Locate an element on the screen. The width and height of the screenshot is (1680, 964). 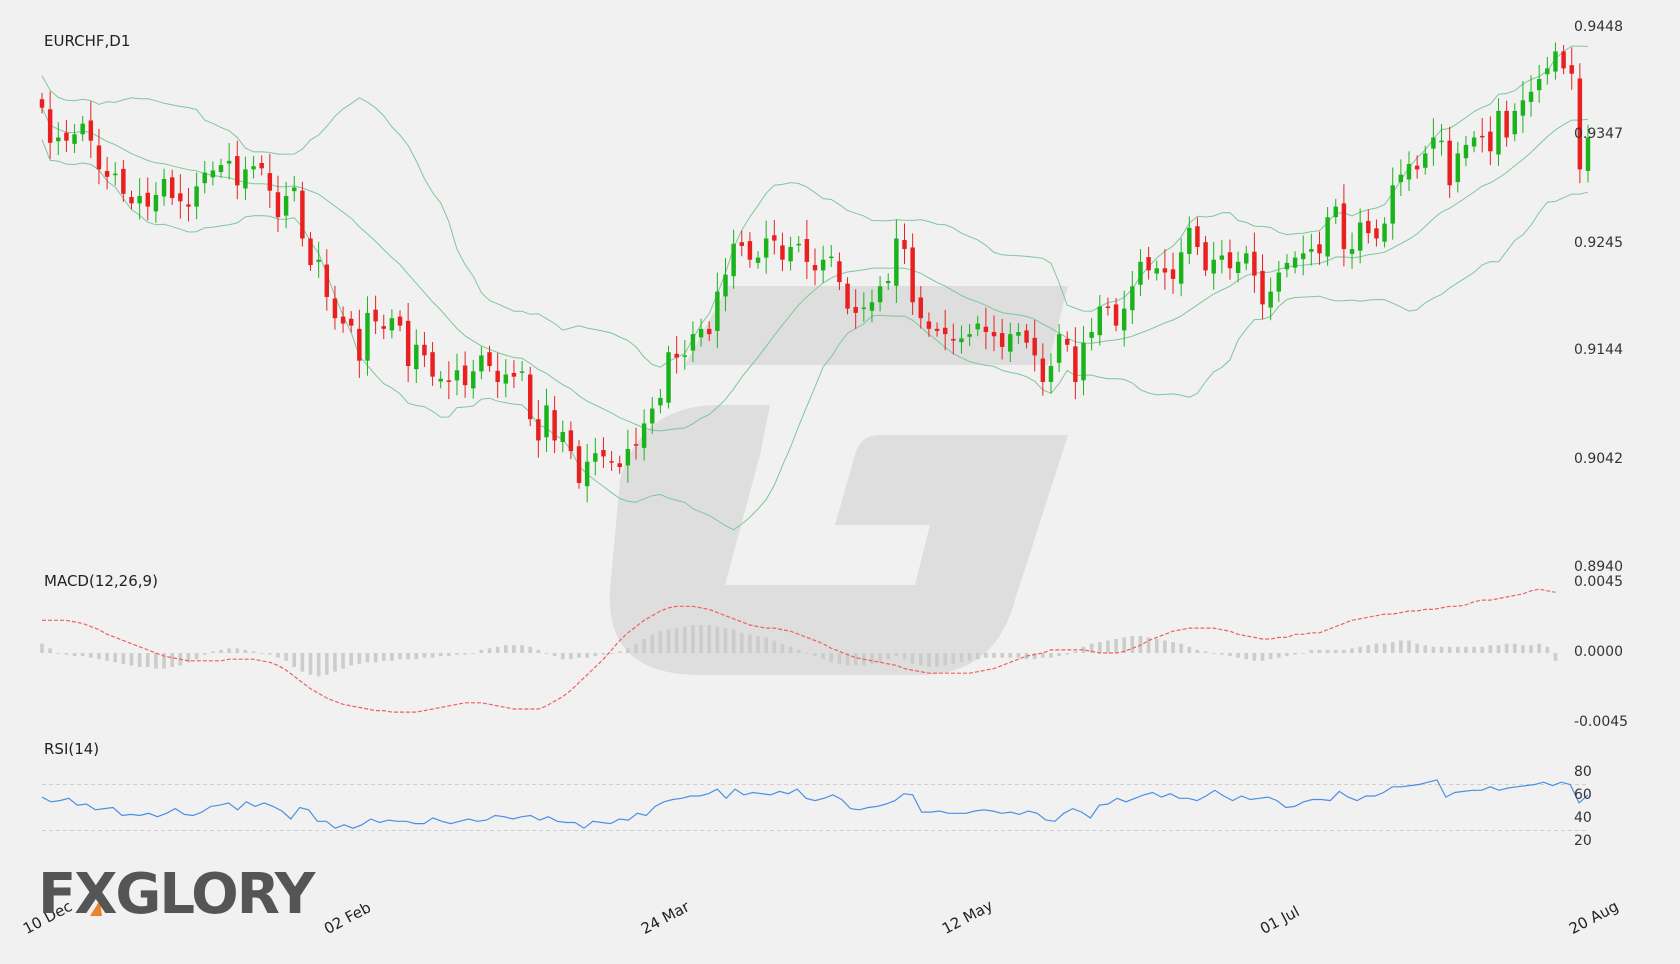
rsi-tick-label: 80 is located at coordinates (1583, 772).